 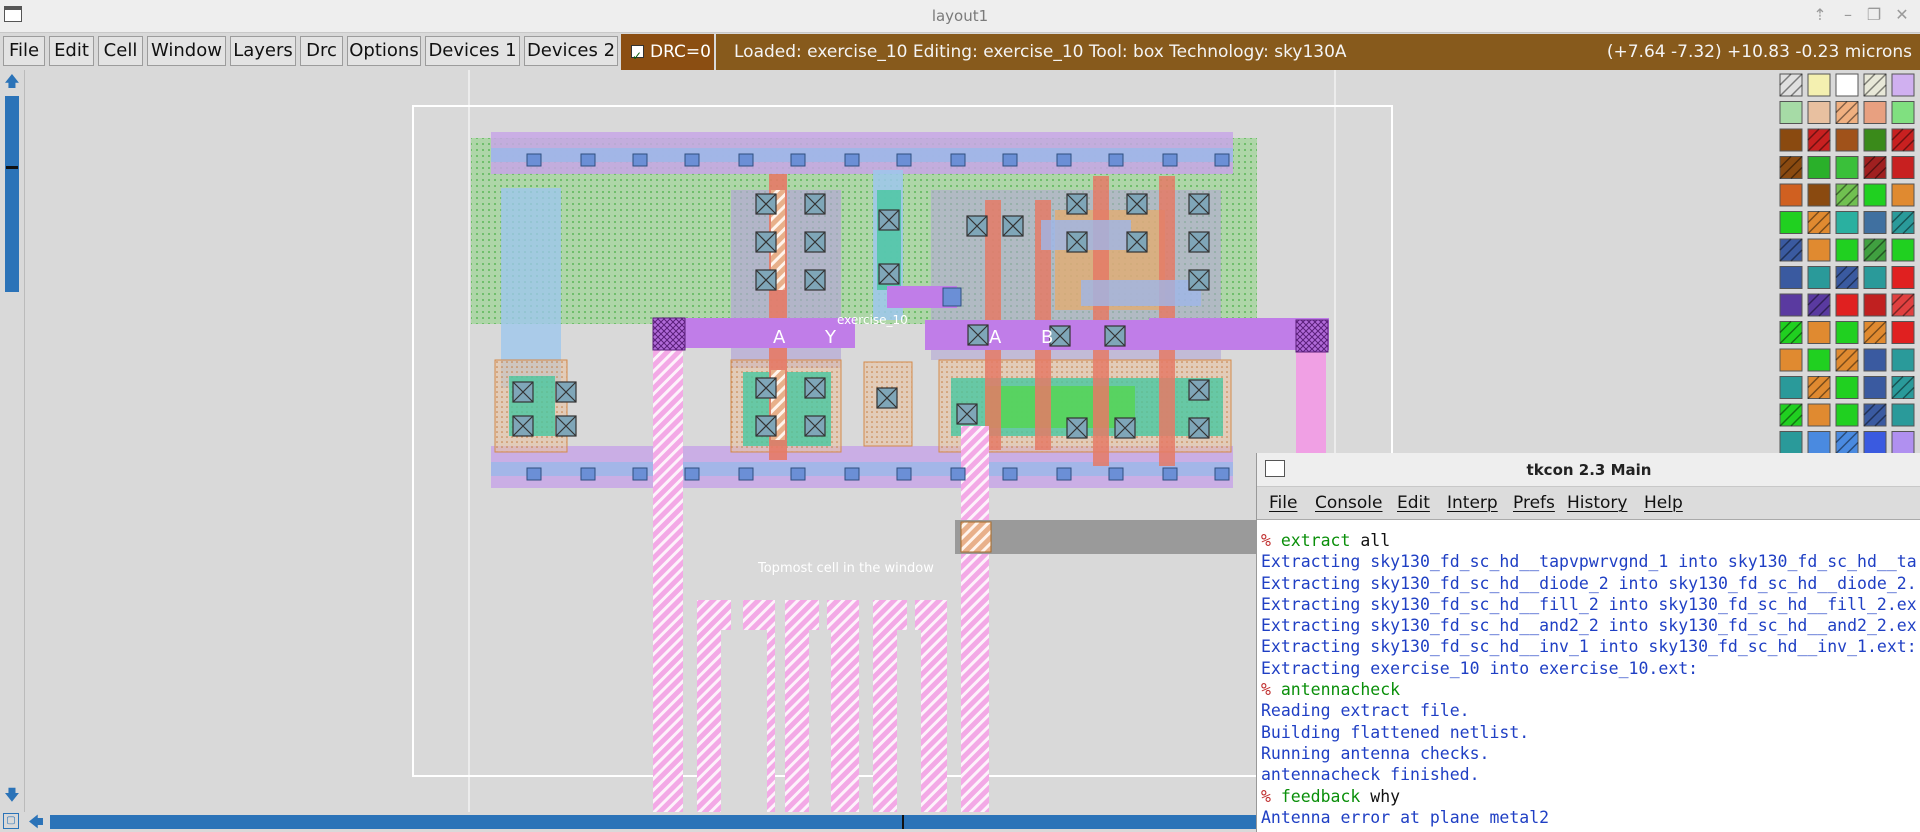 What do you see at coordinates (1663, 503) in the screenshot?
I see `tkcon-menu-help: Help` at bounding box center [1663, 503].